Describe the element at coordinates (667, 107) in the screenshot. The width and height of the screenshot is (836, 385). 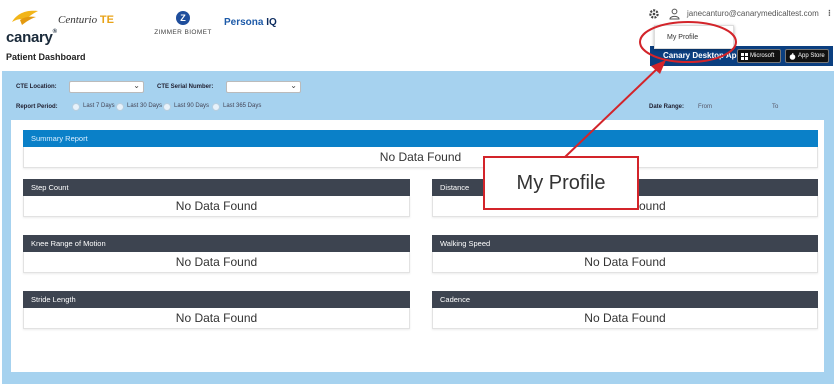
I see `date-range-label: Date Range:` at that location.